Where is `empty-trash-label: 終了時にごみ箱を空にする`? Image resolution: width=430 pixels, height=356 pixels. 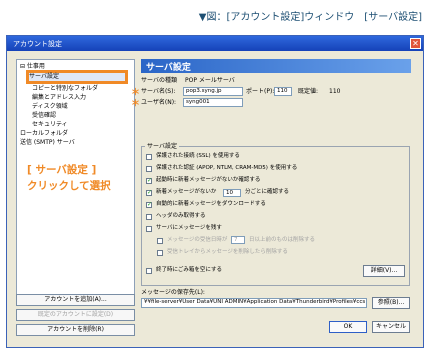 empty-trash-label: 終了時にごみ箱を空にする is located at coordinates (189, 270).